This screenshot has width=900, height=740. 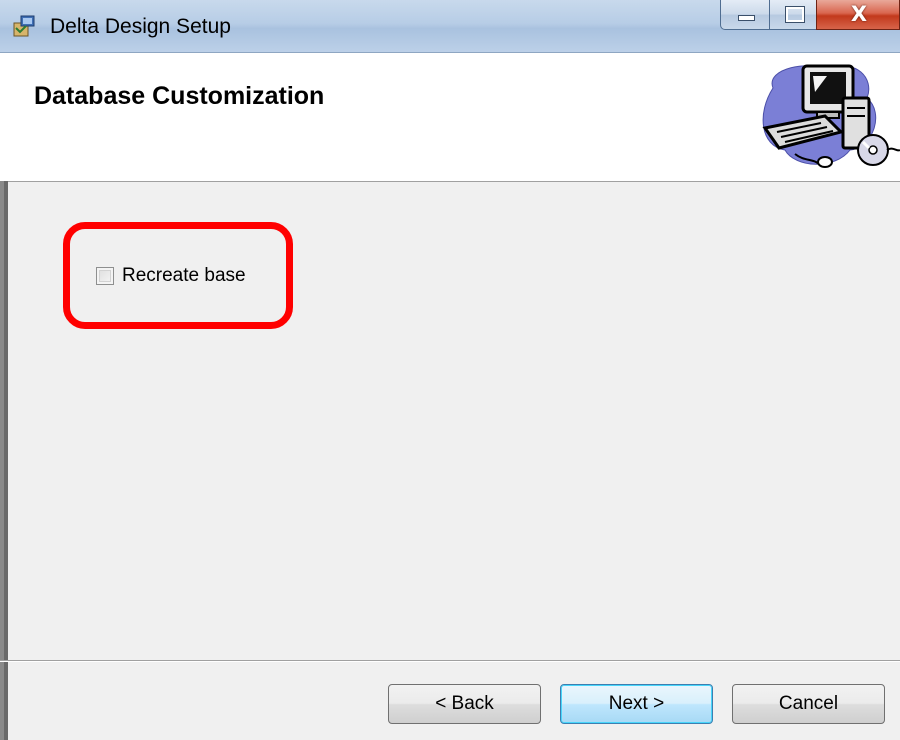 I want to click on back-button: < Back, so click(x=464, y=704).